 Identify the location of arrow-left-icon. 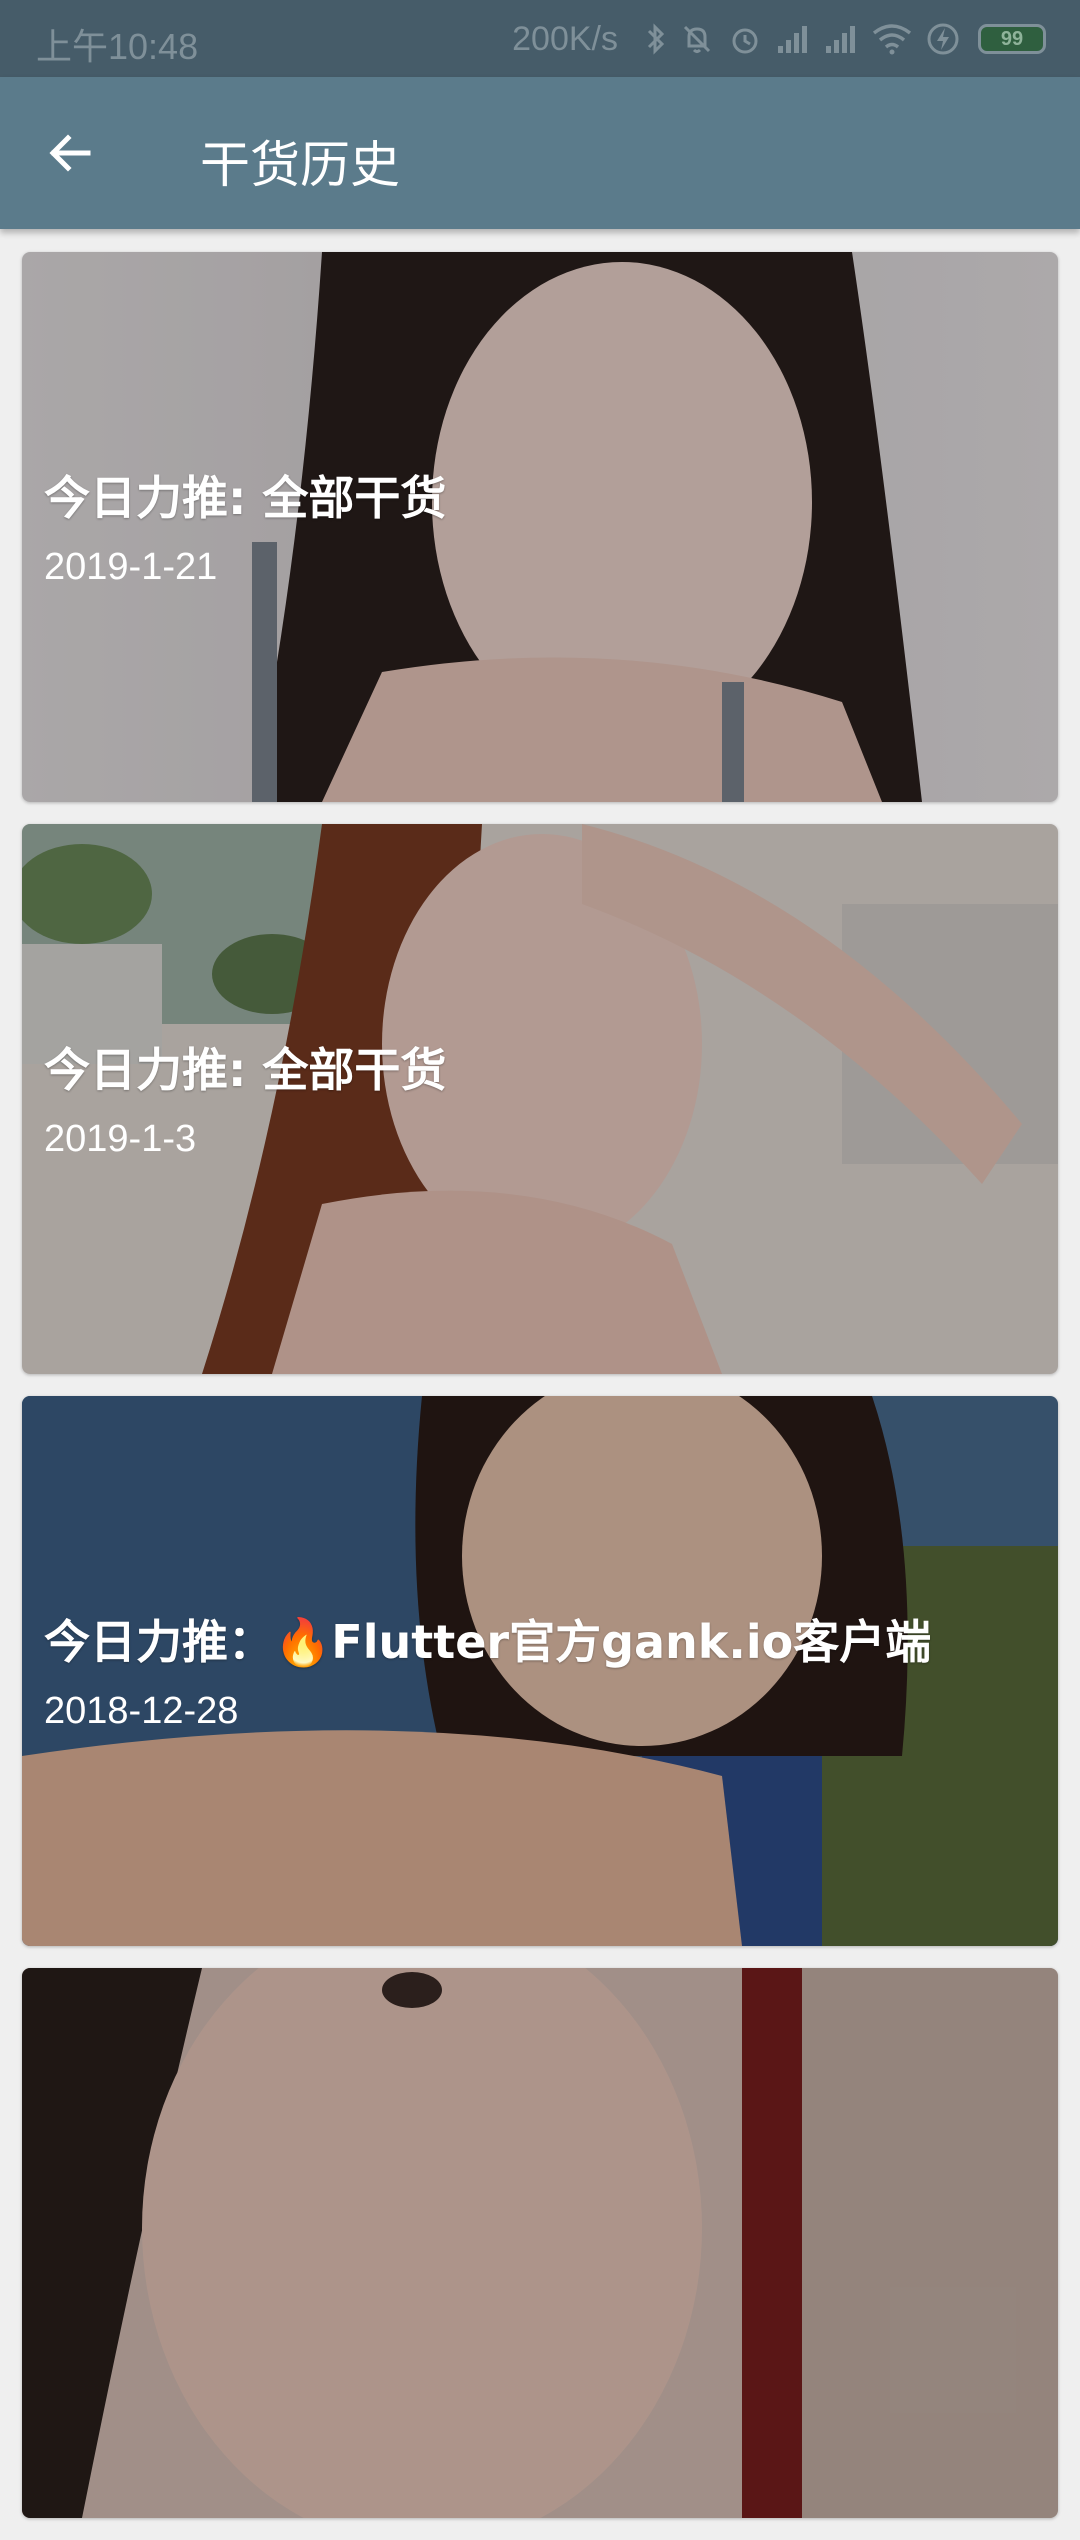
(70, 153).